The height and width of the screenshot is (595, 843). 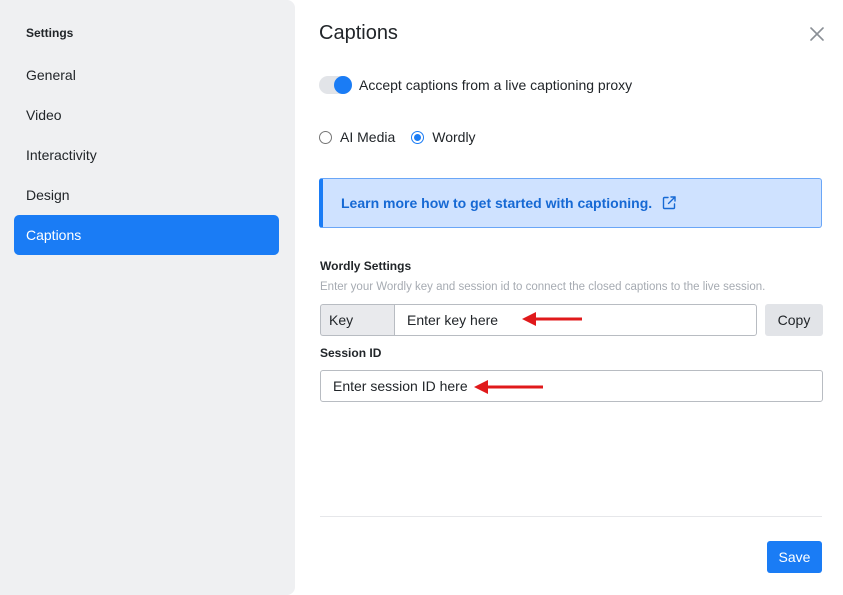 I want to click on radio-wordly-label: Wordly, so click(x=454, y=137).